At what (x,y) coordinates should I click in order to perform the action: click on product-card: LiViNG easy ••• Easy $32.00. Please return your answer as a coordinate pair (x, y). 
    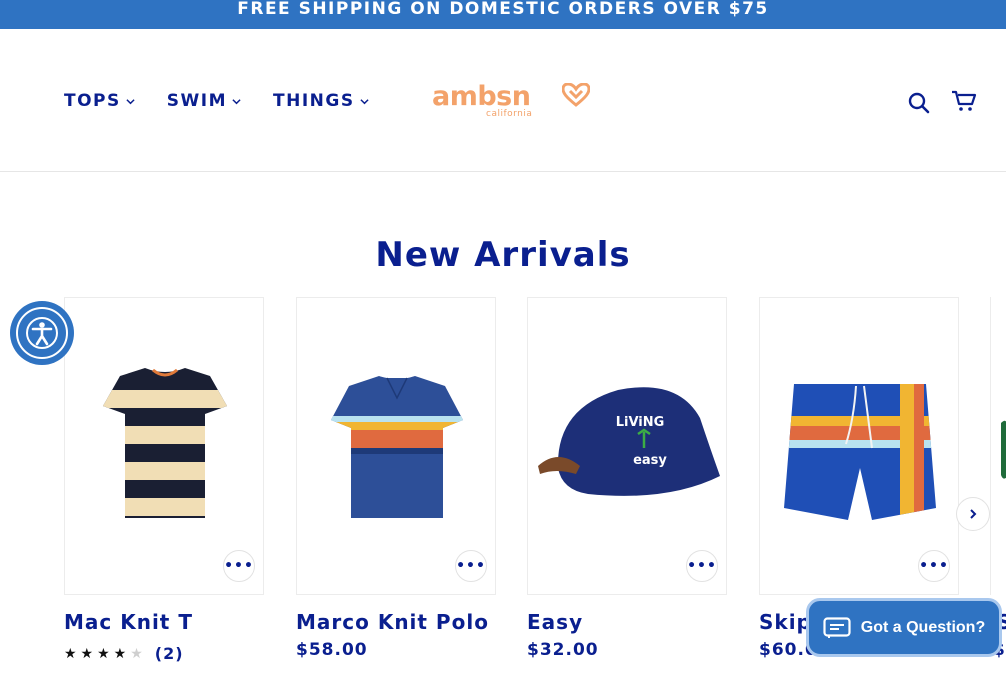
    Looking at the image, I should click on (627, 478).